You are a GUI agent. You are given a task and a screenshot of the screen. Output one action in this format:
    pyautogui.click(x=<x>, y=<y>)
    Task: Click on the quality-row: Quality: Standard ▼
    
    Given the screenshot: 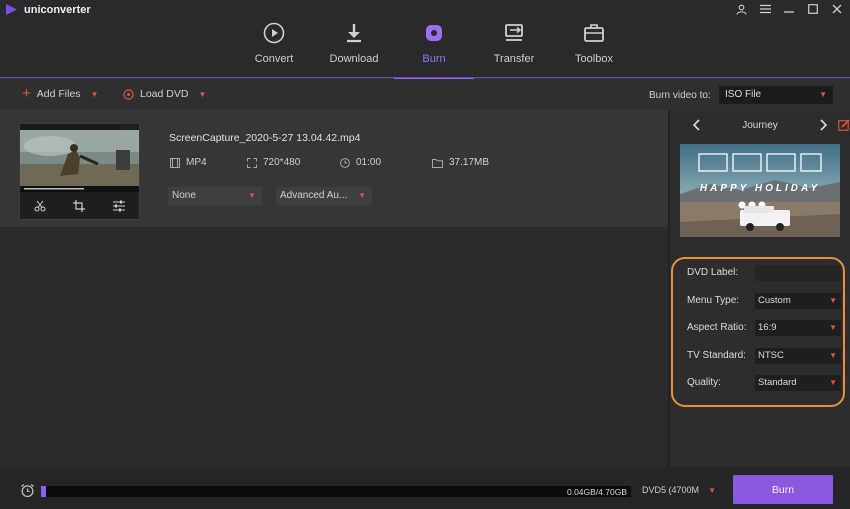 What is the action you would take?
    pyautogui.click(x=764, y=382)
    